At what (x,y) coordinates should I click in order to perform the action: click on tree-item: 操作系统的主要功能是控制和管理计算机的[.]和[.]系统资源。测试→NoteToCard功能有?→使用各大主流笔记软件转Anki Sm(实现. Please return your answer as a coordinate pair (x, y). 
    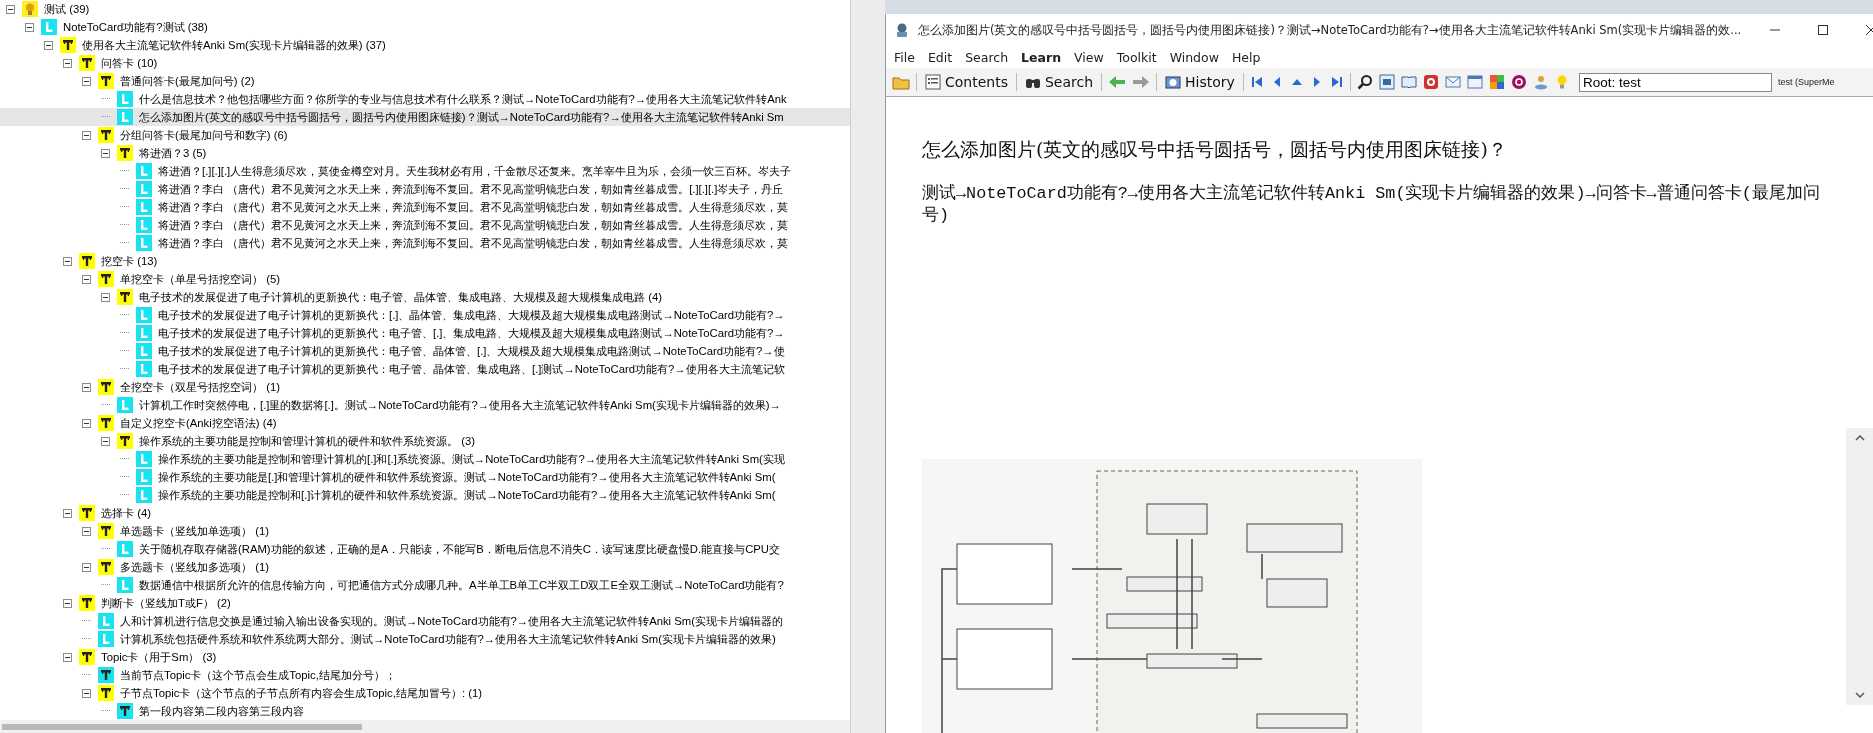
    Looking at the image, I should click on (471, 459).